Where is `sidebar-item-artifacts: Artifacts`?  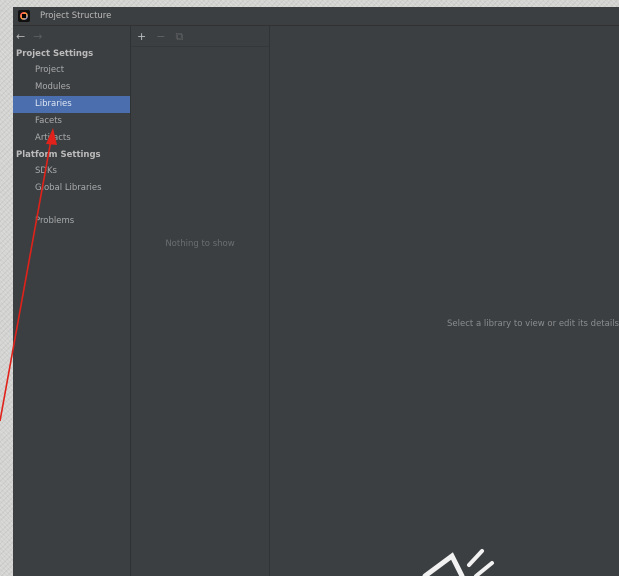
sidebar-item-artifacts: Artifacts is located at coordinates (71, 138).